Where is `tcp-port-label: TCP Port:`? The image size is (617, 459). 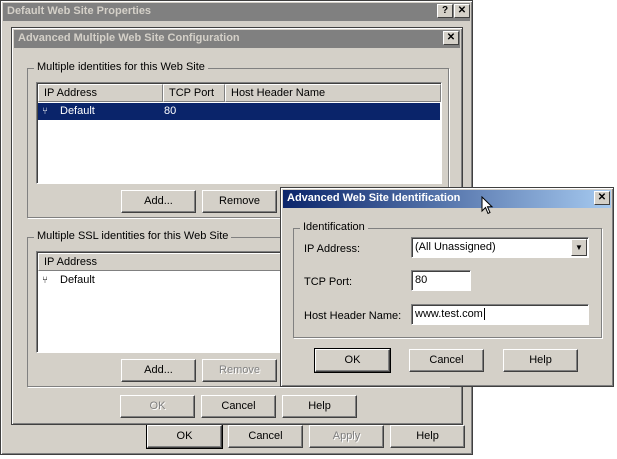 tcp-port-label: TCP Port: is located at coordinates (328, 282).